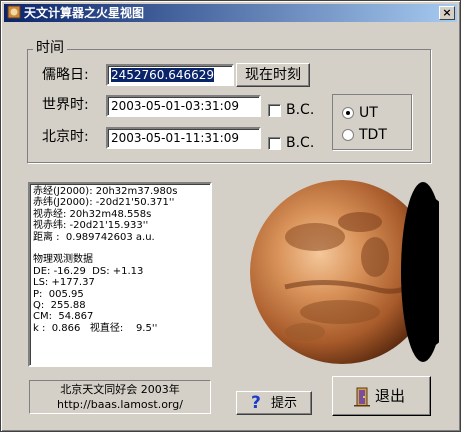  I want to click on window-title: 天文计算器之火星视图, so click(84, 13).